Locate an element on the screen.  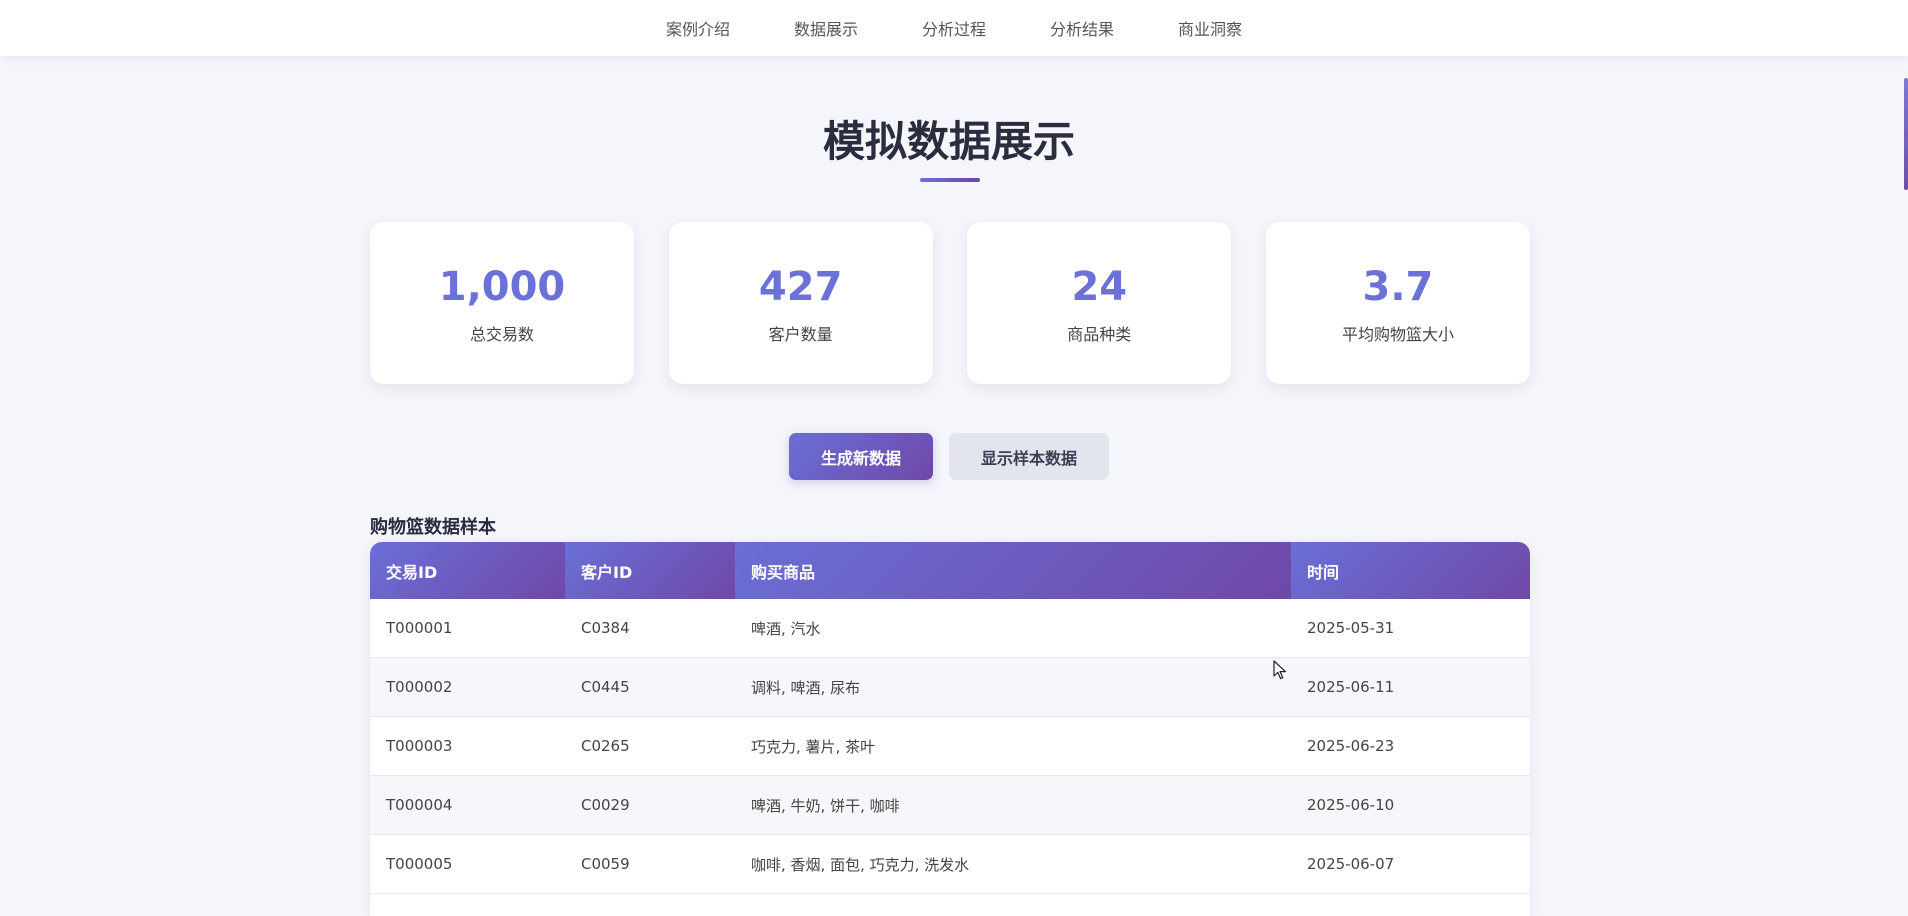
stat-value: 3.7 is located at coordinates (1398, 287).